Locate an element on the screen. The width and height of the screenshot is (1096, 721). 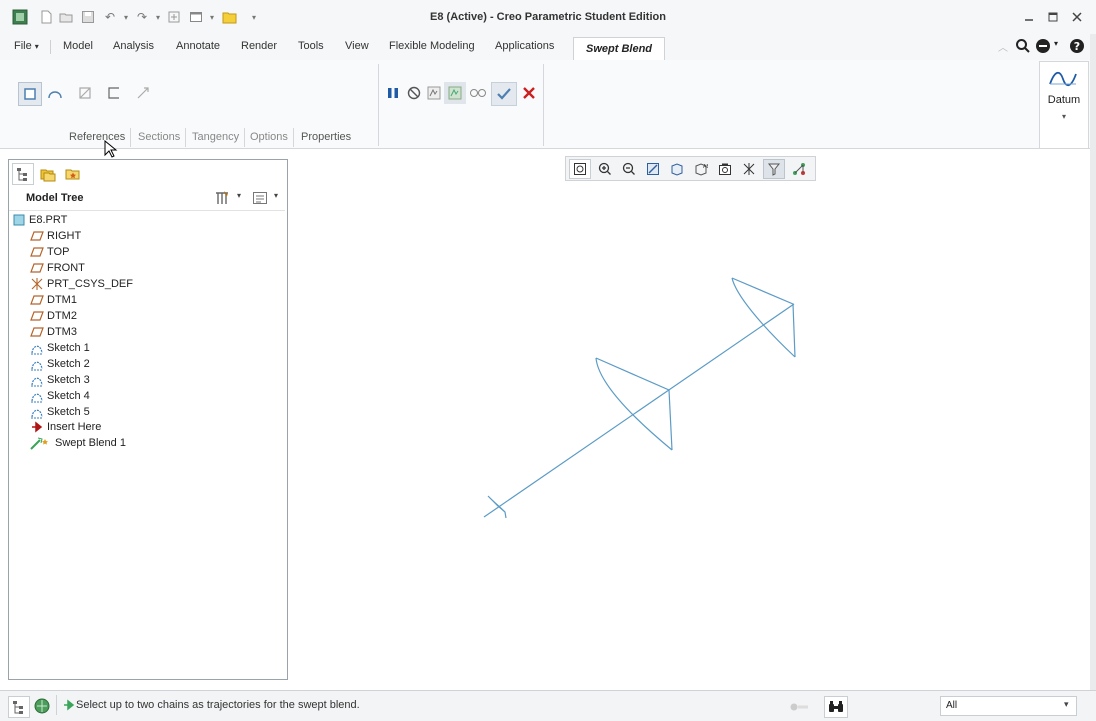
create-surface-button is located at coordinates (55, 93).